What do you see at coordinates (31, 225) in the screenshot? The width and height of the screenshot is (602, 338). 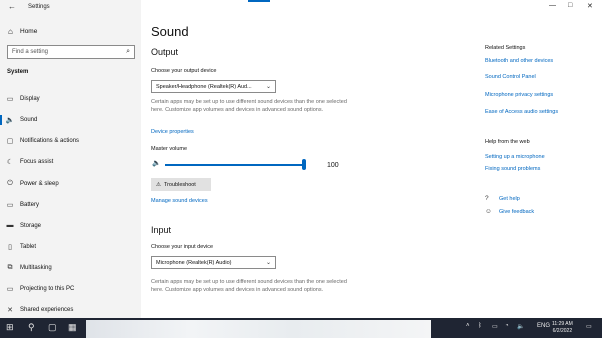 I see `sidebar-item-label: Storage` at bounding box center [31, 225].